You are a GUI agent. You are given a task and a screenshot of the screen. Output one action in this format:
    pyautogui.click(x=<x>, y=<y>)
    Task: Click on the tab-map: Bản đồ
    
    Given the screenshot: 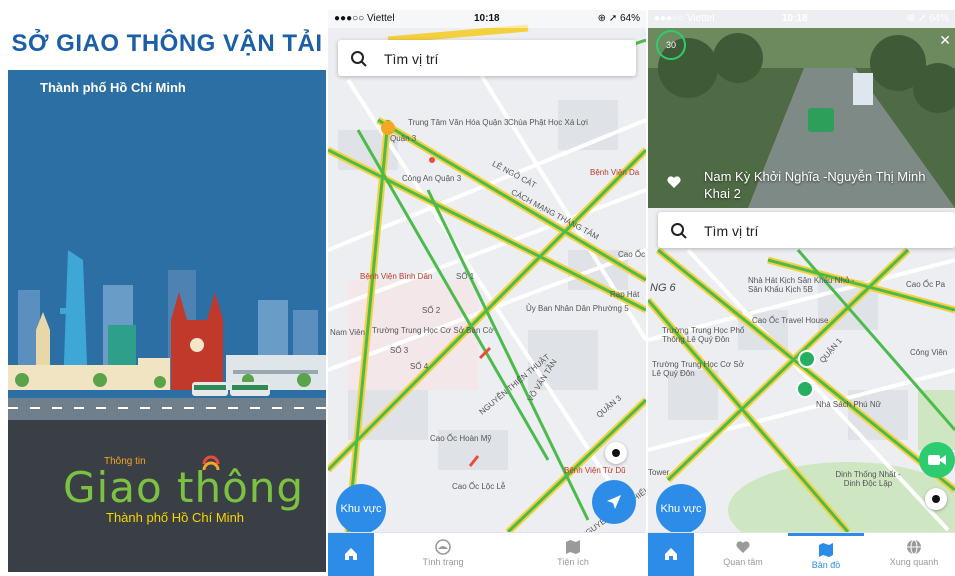 What is the action you would take?
    pyautogui.click(x=826, y=554)
    